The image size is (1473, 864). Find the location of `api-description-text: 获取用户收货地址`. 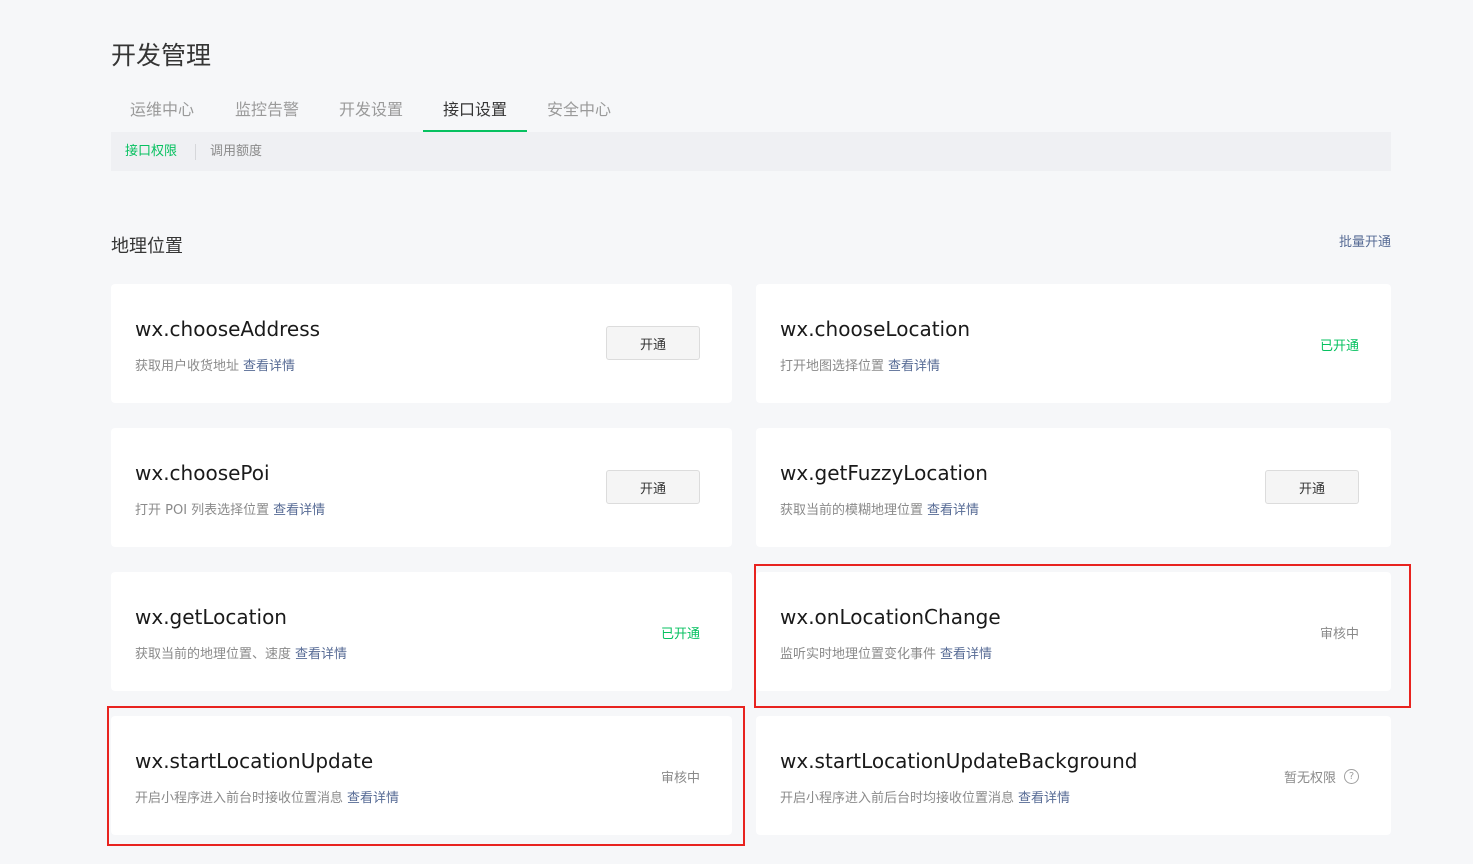

api-description-text: 获取用户收货地址 is located at coordinates (187, 366).